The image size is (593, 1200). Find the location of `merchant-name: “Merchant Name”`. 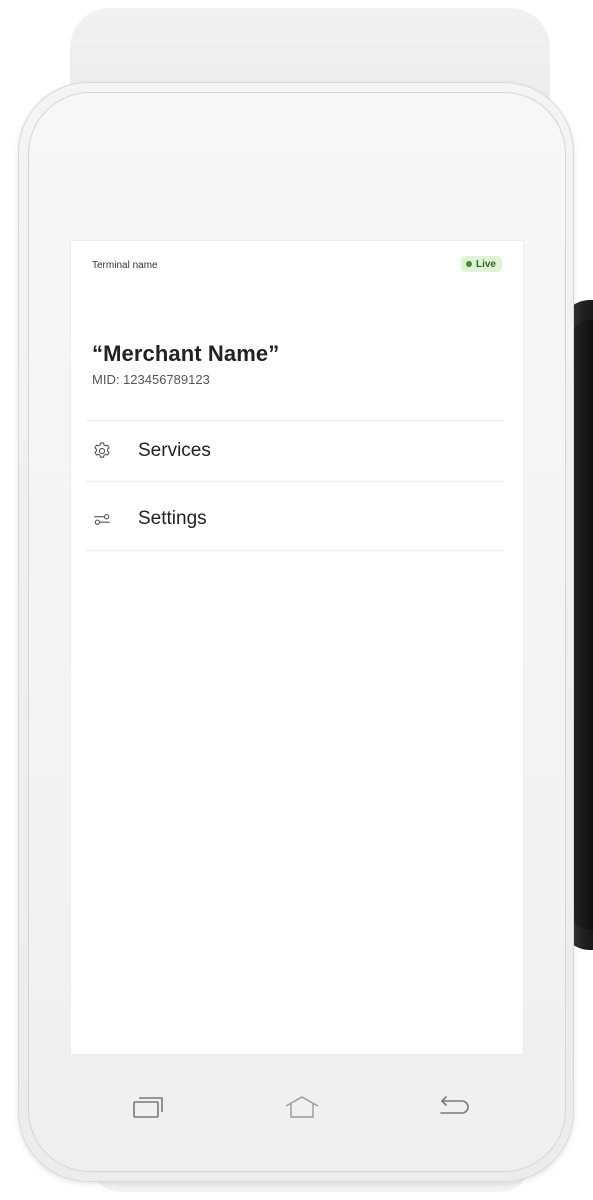

merchant-name: “Merchant Name” is located at coordinates (186, 353).